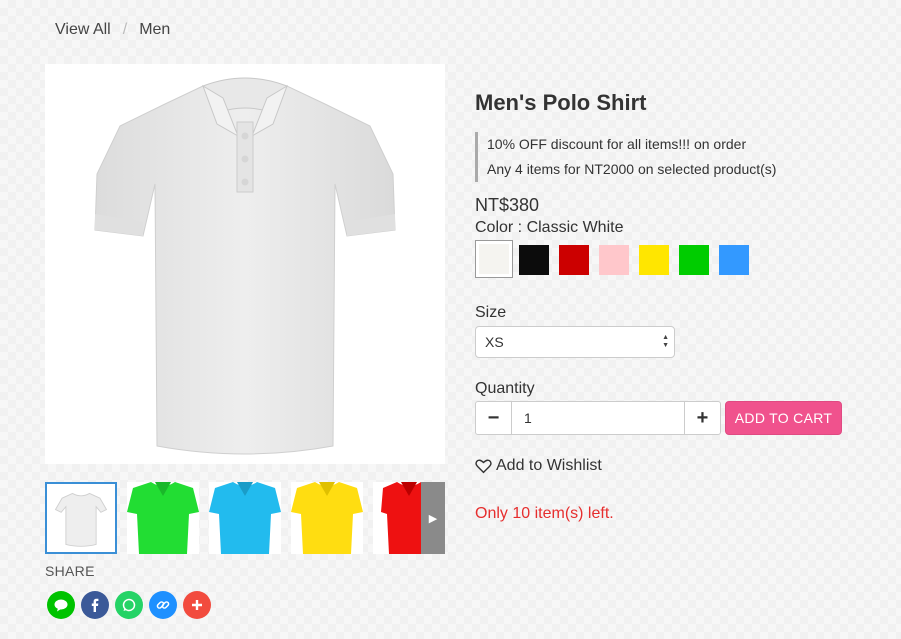 The image size is (901, 639). Describe the element at coordinates (483, 466) in the screenshot. I see `heart-icon` at that location.